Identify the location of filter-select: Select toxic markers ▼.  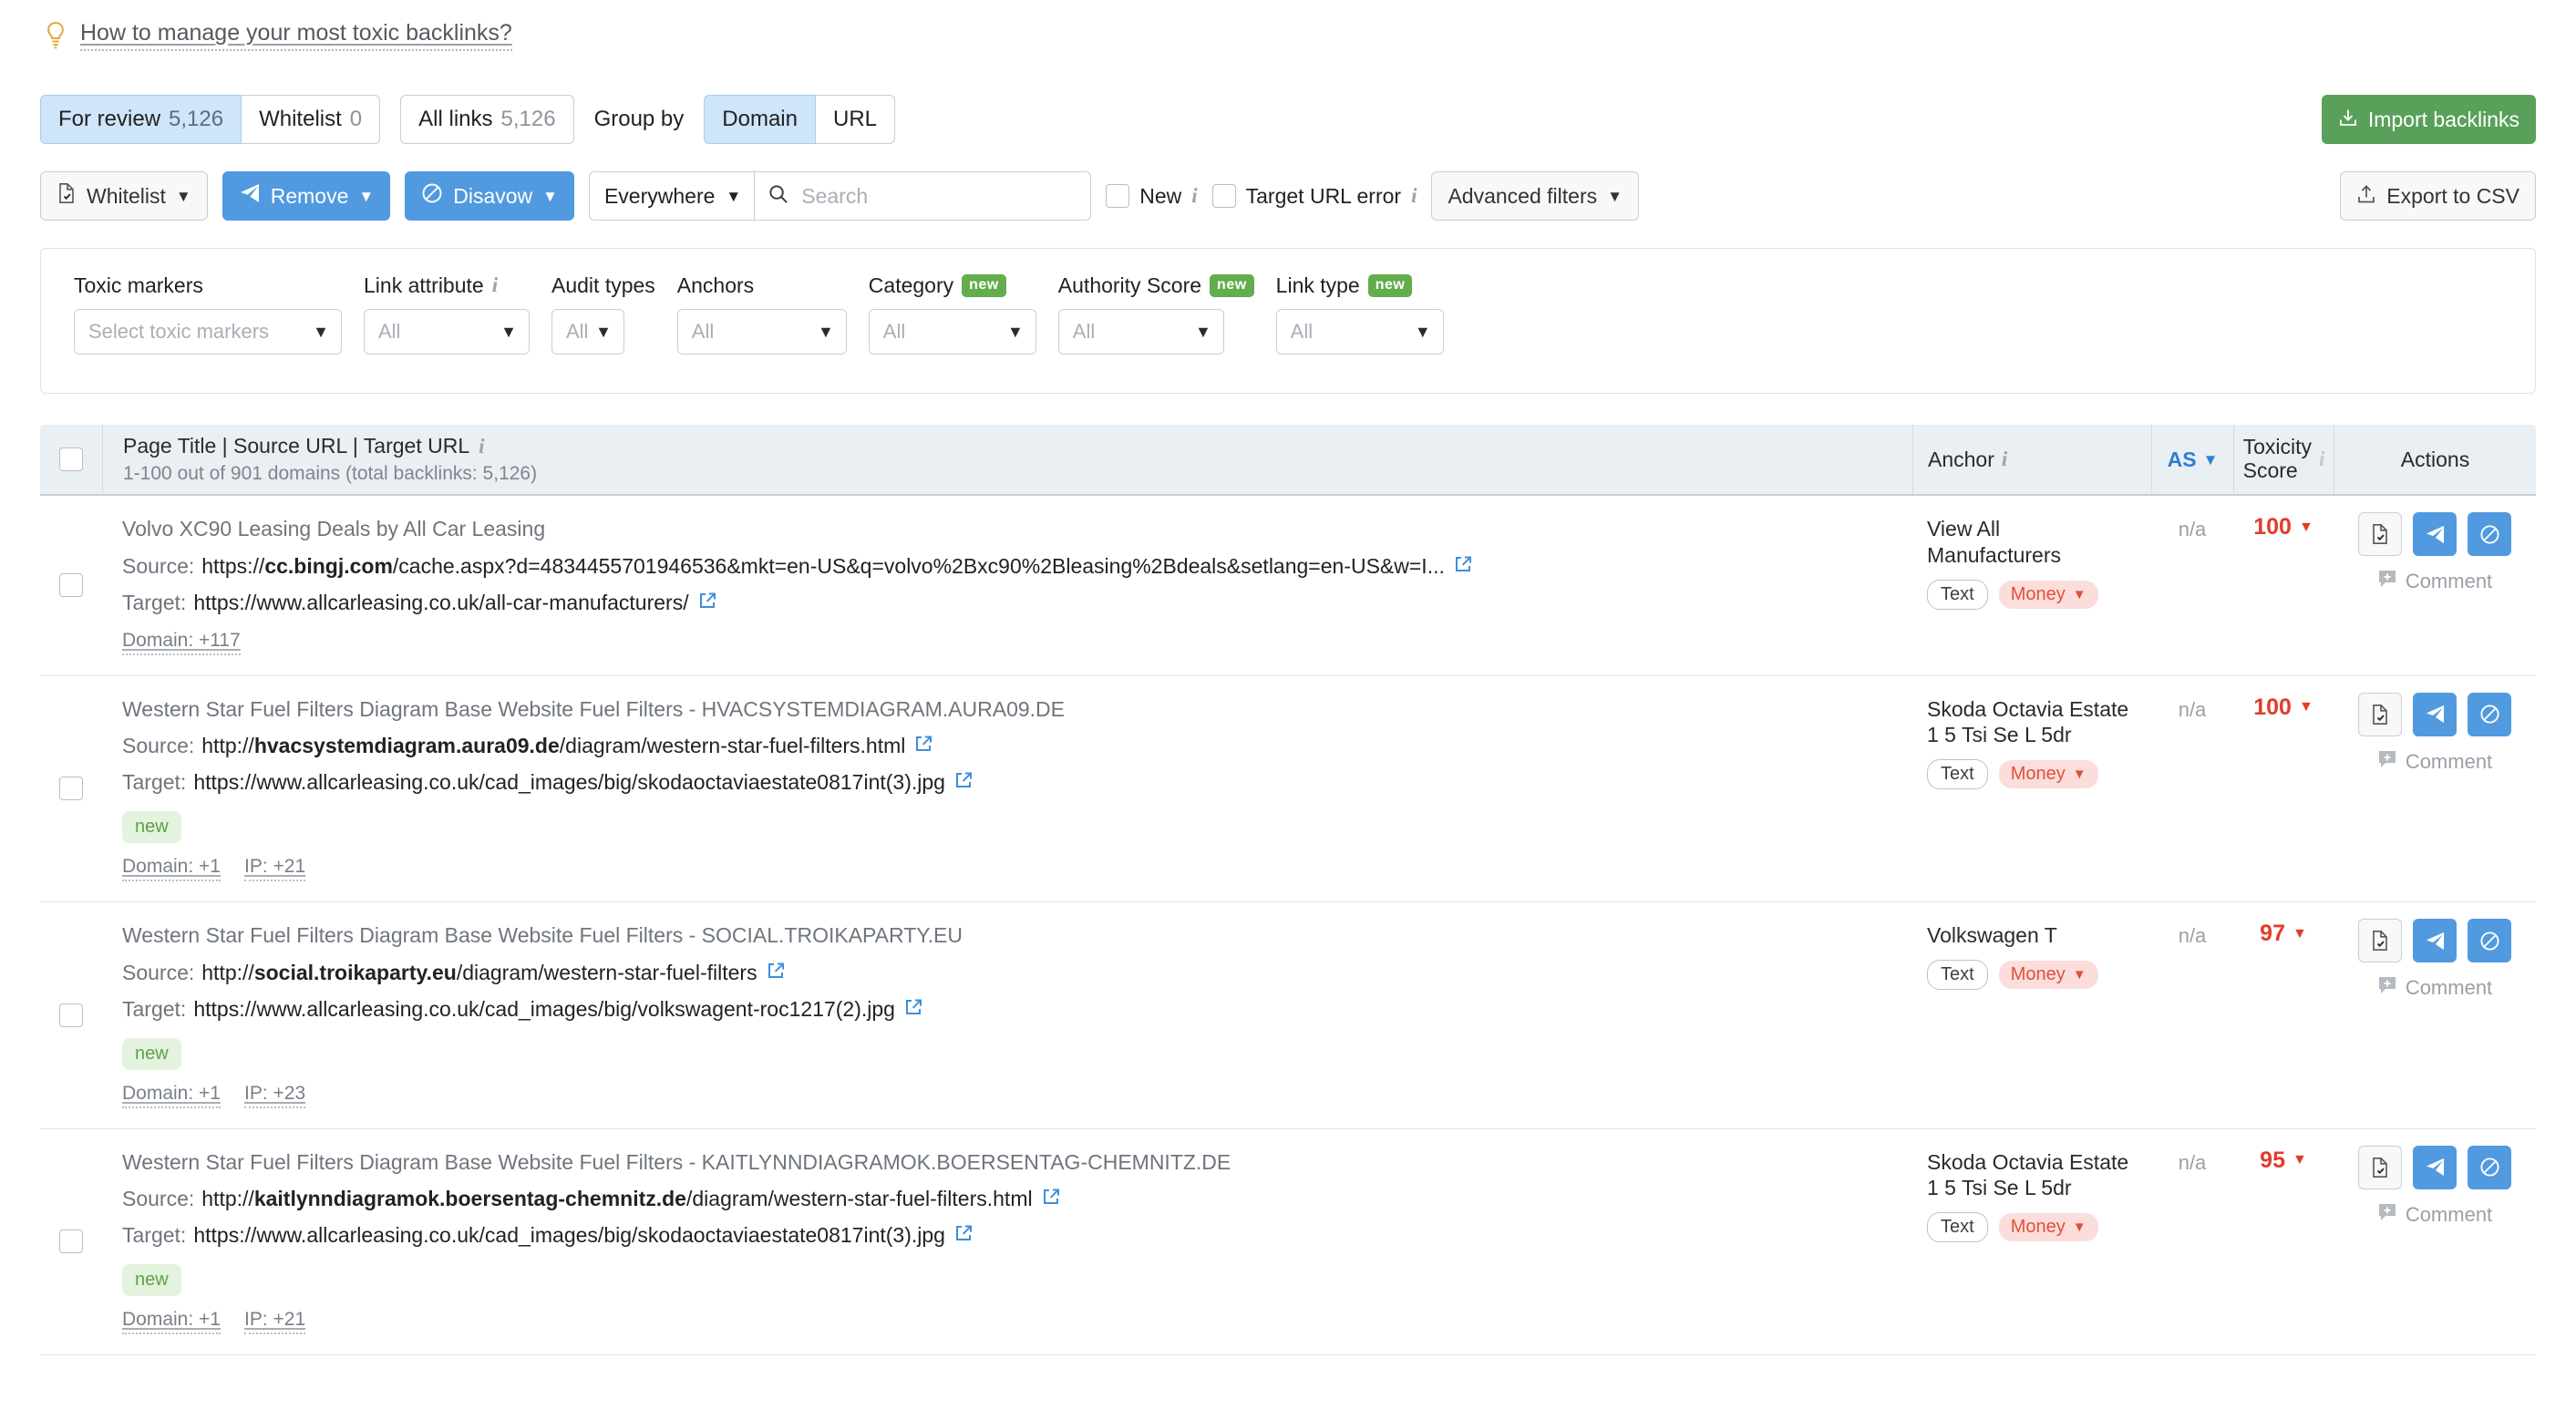
(208, 332).